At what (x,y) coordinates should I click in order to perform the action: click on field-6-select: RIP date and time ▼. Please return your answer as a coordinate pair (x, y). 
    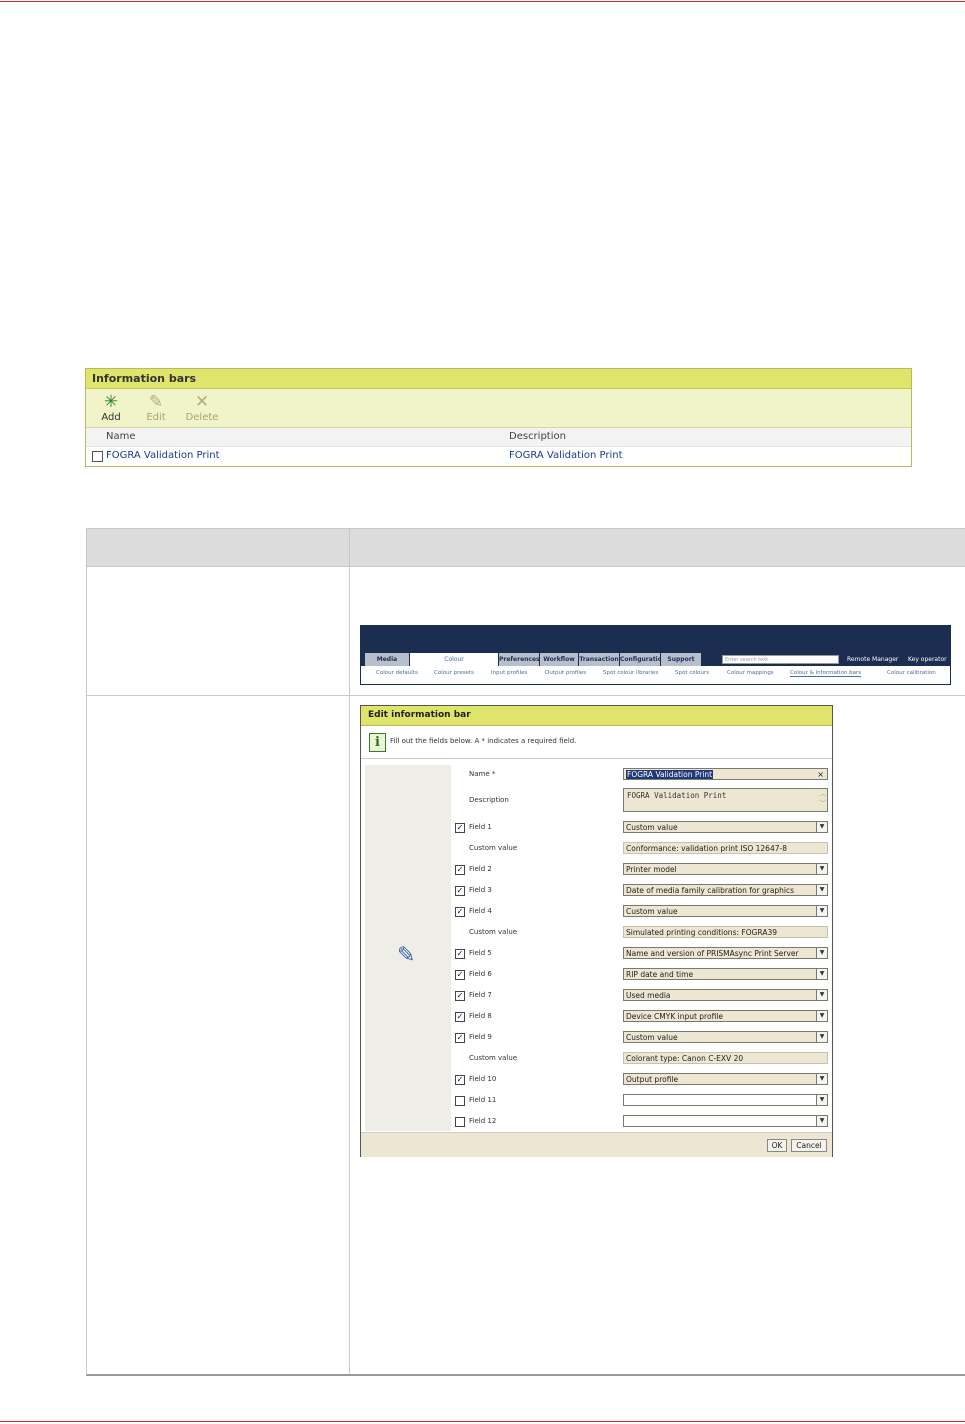
    Looking at the image, I should click on (725, 974).